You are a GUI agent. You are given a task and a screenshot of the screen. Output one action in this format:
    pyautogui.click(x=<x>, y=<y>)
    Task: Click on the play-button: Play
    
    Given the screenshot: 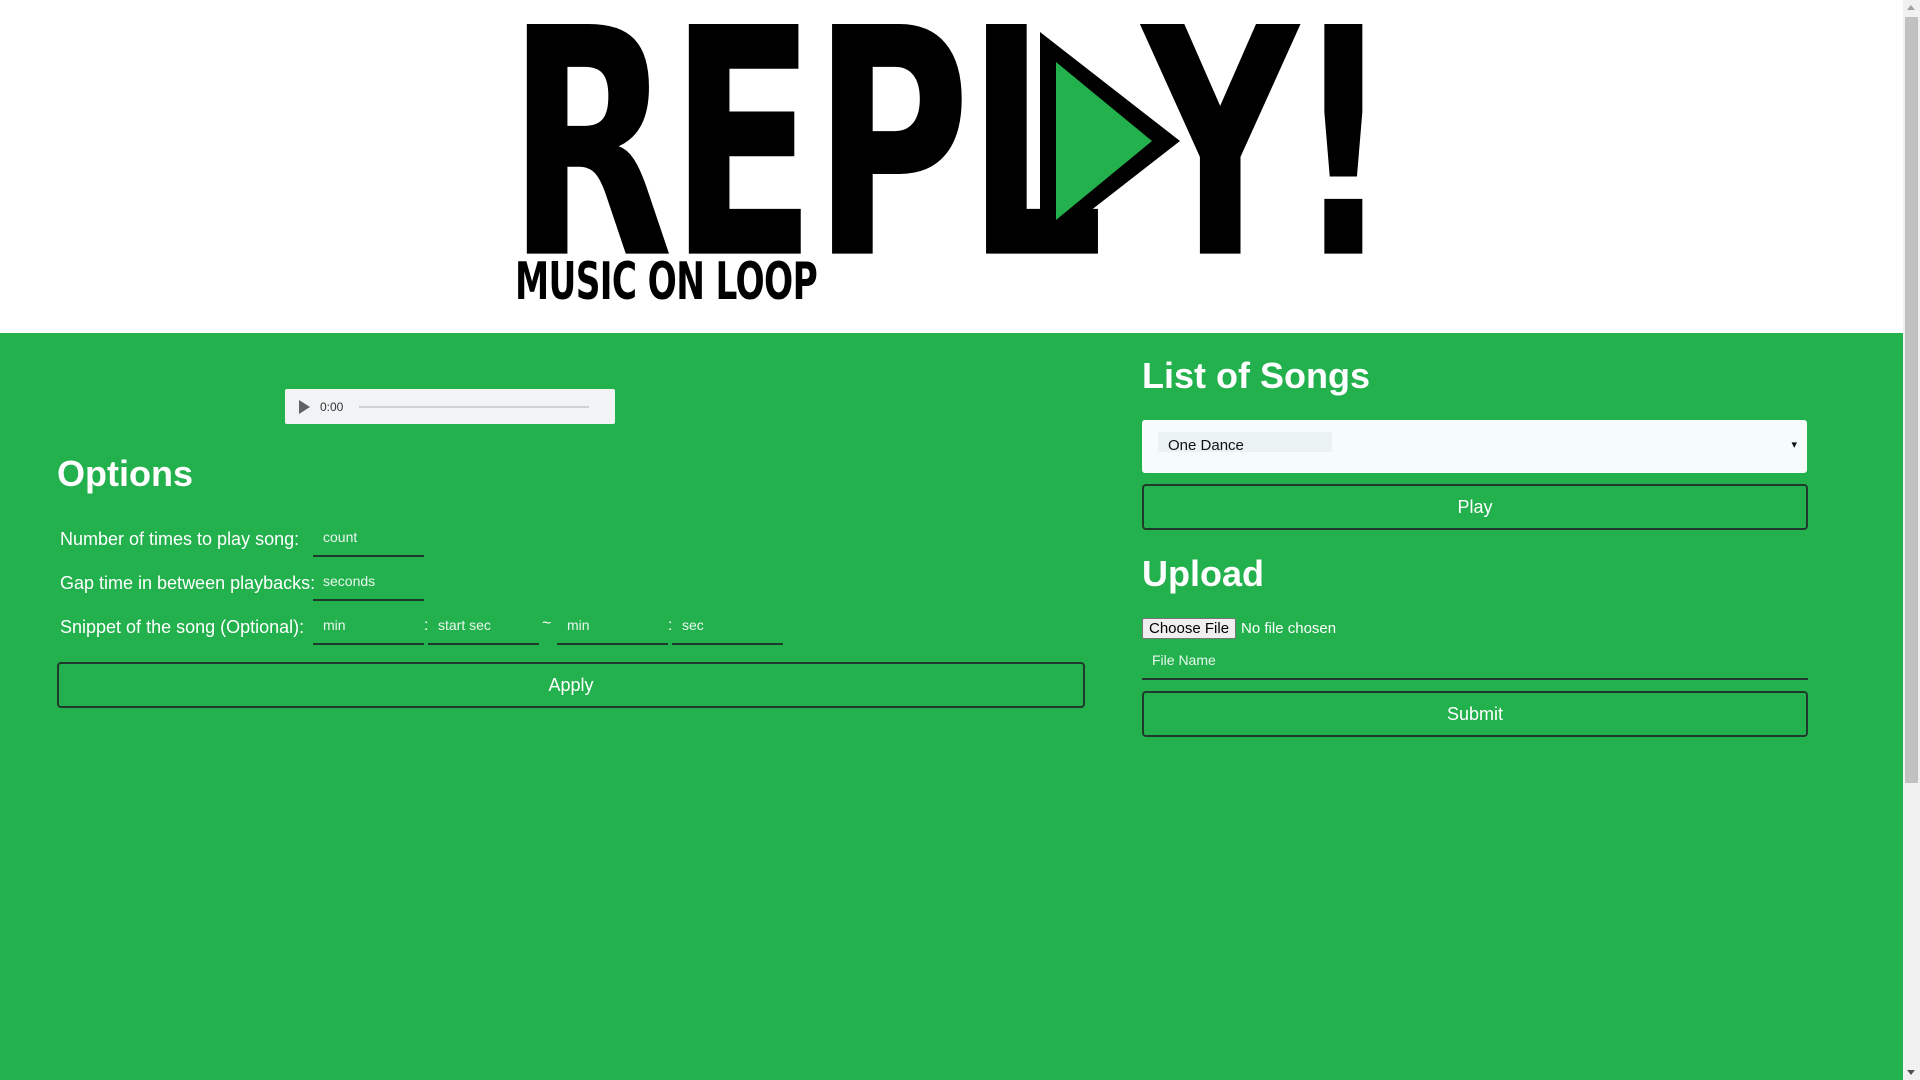 What is the action you would take?
    pyautogui.click(x=1475, y=507)
    